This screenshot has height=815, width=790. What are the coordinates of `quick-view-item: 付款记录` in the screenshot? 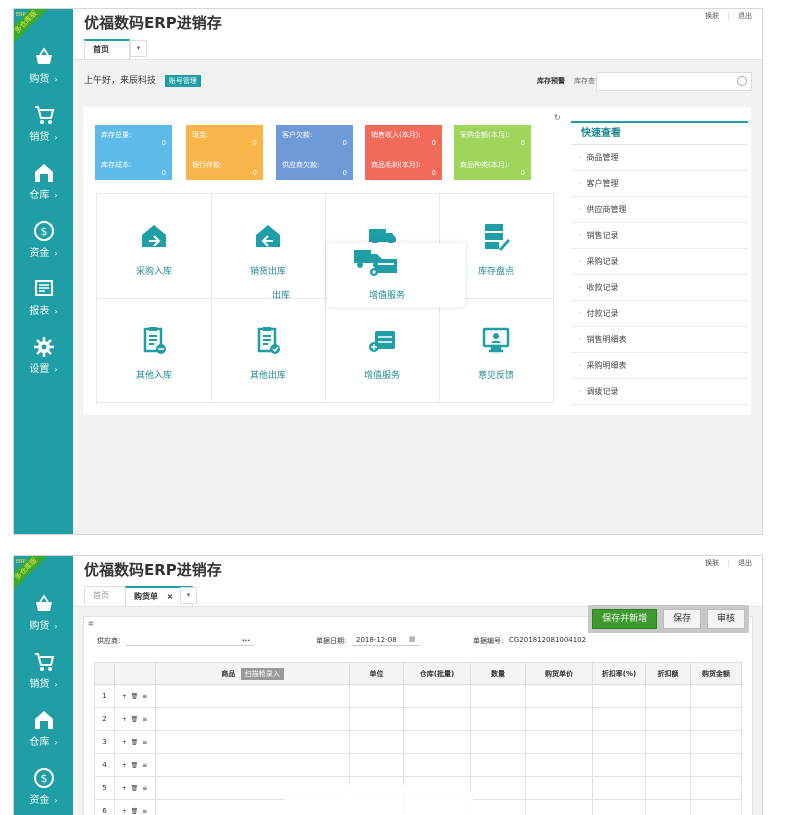 It's located at (659, 314).